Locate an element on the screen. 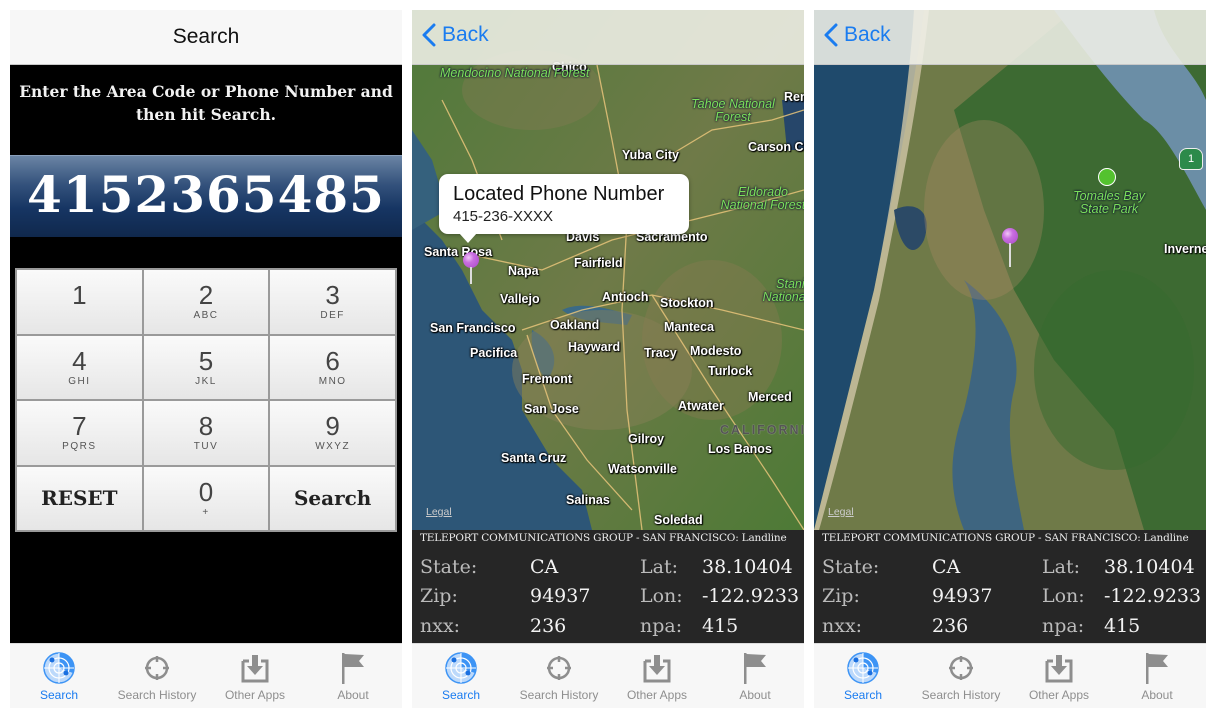 The height and width of the screenshot is (716, 1216). highway-number: 1 is located at coordinates (1191, 159).